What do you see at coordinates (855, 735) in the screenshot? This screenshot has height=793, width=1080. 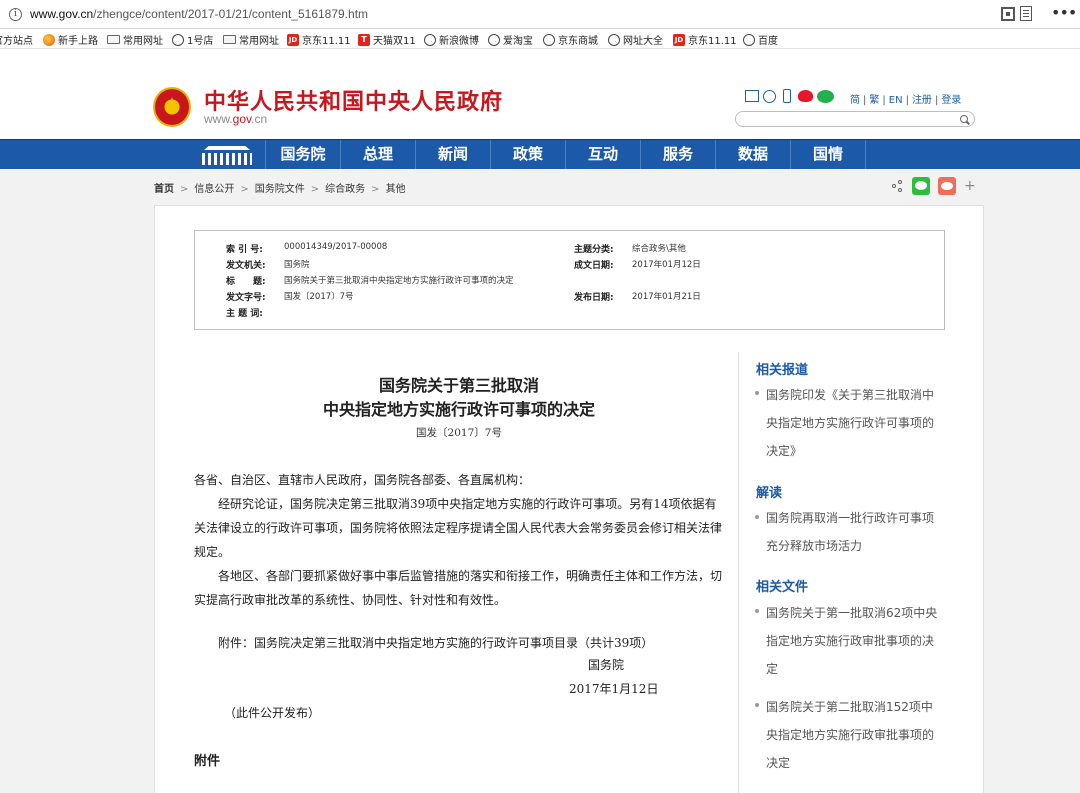 I see `related-file-link: 国务院关于第二批取消152项中央指定地方实施行政审批事项的决定` at bounding box center [855, 735].